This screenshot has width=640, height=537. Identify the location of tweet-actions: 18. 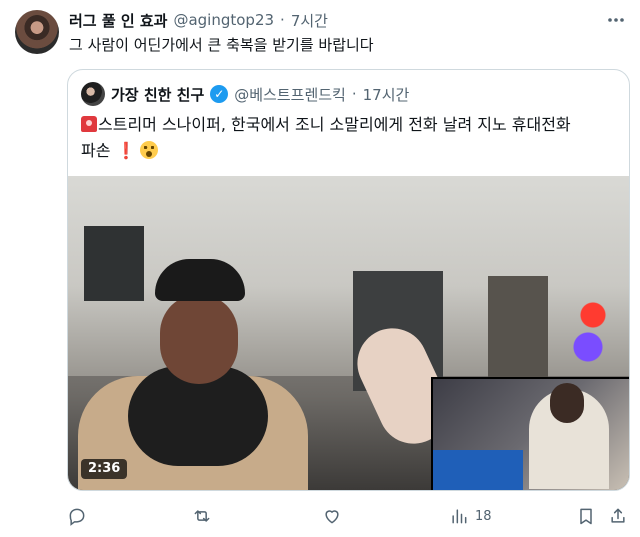
(347, 516).